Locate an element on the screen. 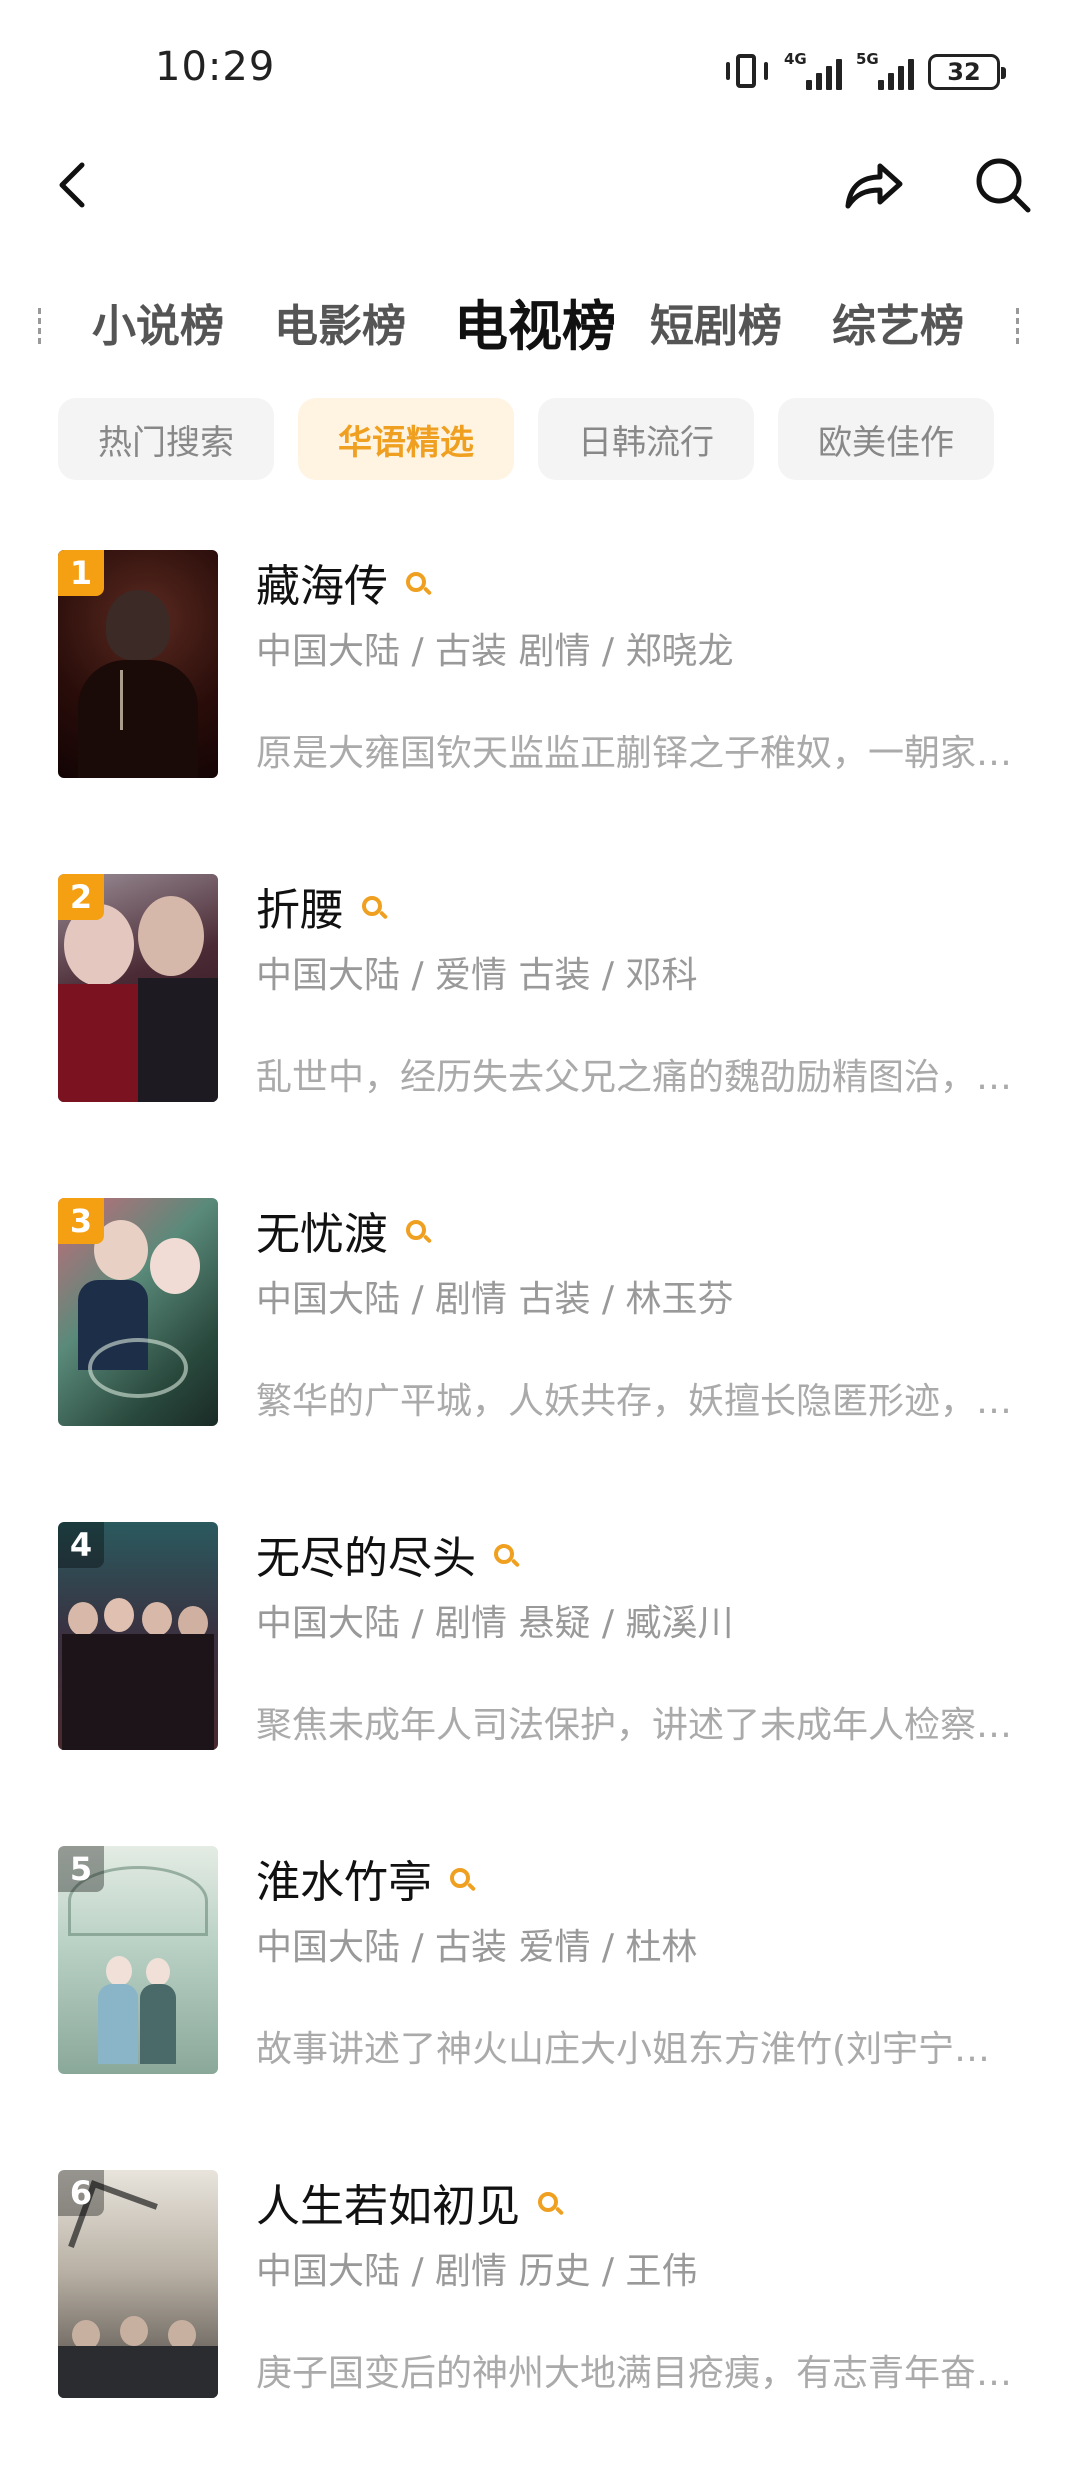 This screenshot has width=1080, height=2484. sub-tabs: 热门搜索 华语精选 日韩流行 欧美佳作 is located at coordinates (526, 439).